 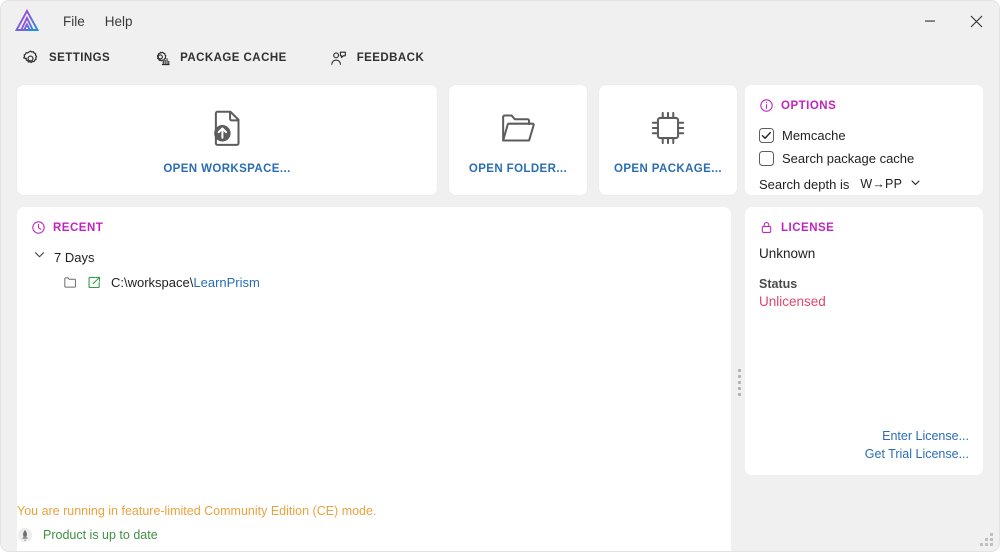 I want to click on recent-path-name: LearnPrism, so click(x=226, y=282).